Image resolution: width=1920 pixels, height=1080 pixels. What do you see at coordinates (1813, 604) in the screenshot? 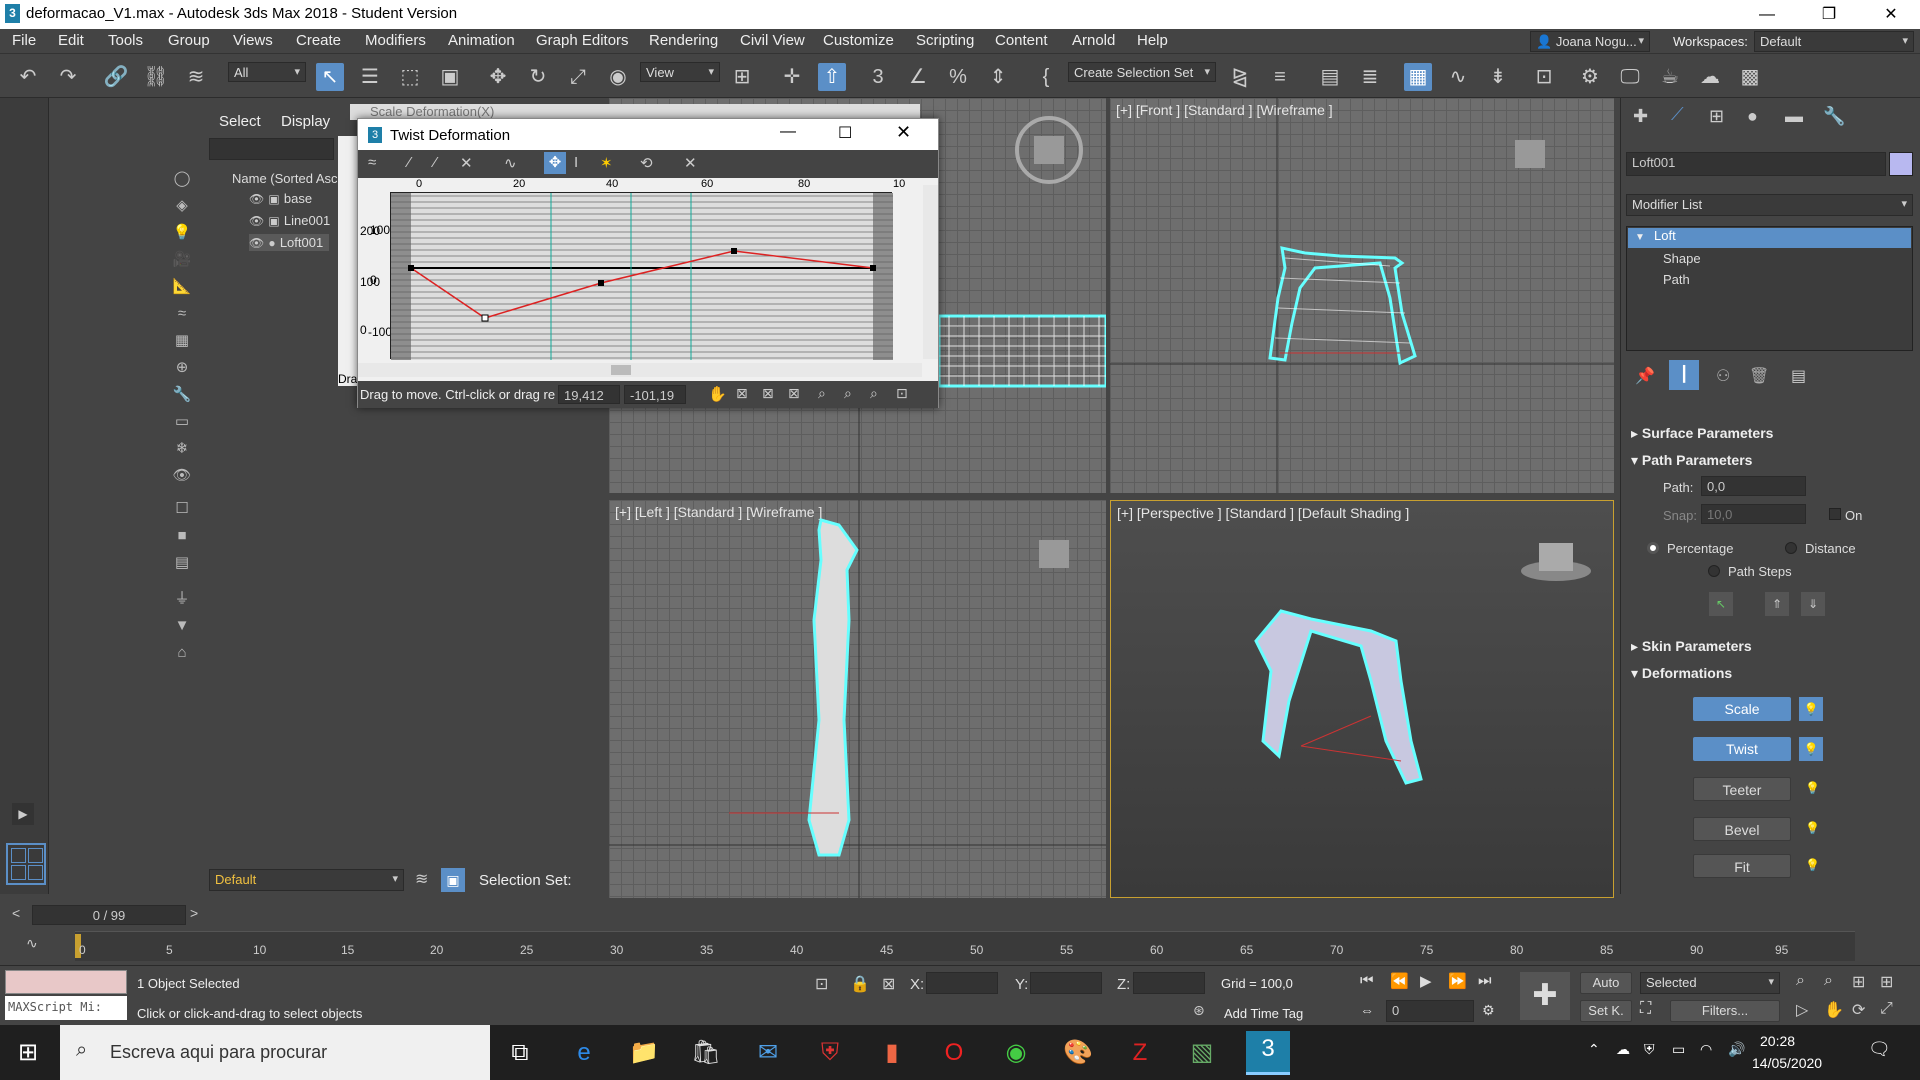
I see `next-shape-icon: ⇓` at bounding box center [1813, 604].